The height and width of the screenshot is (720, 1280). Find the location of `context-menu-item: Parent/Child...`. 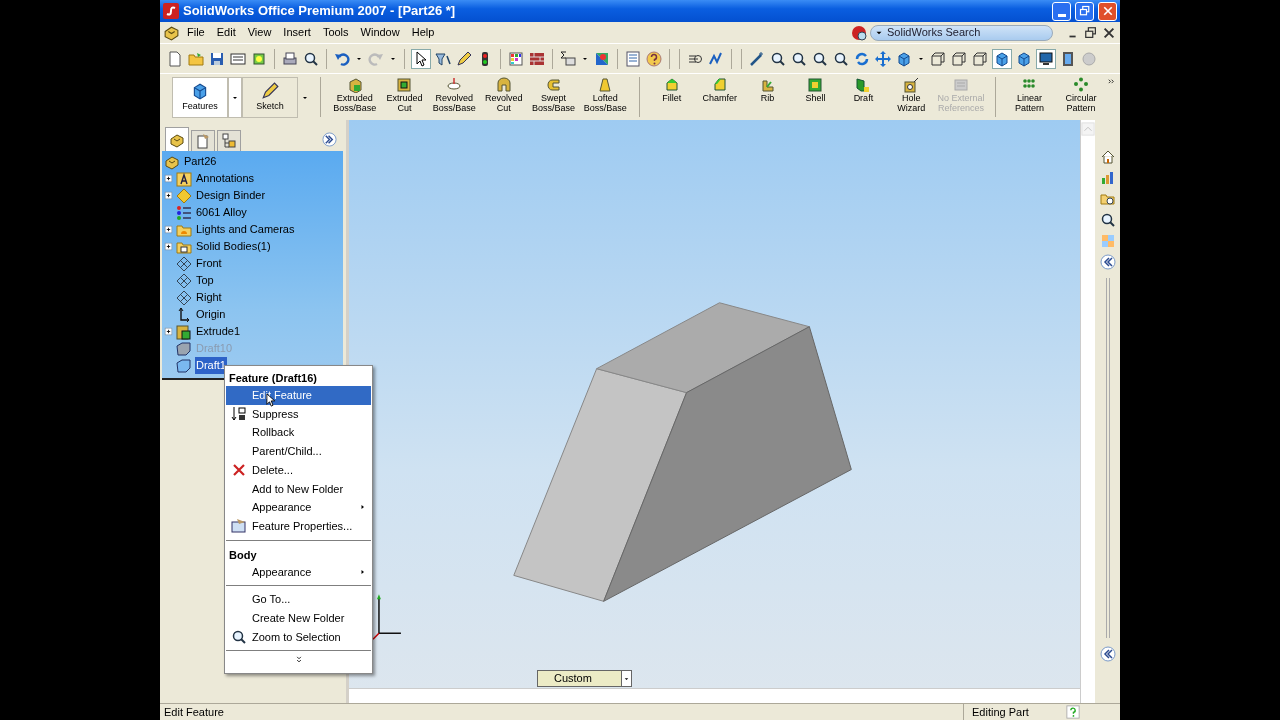

context-menu-item: Parent/Child... is located at coordinates (298, 451).